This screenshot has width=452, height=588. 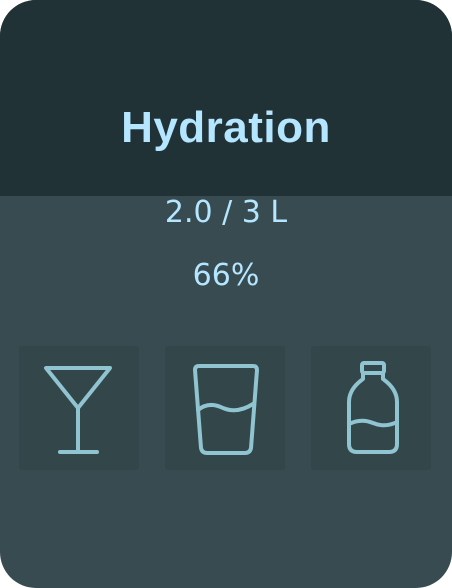 I want to click on water-glass-icon, so click(x=226, y=409).